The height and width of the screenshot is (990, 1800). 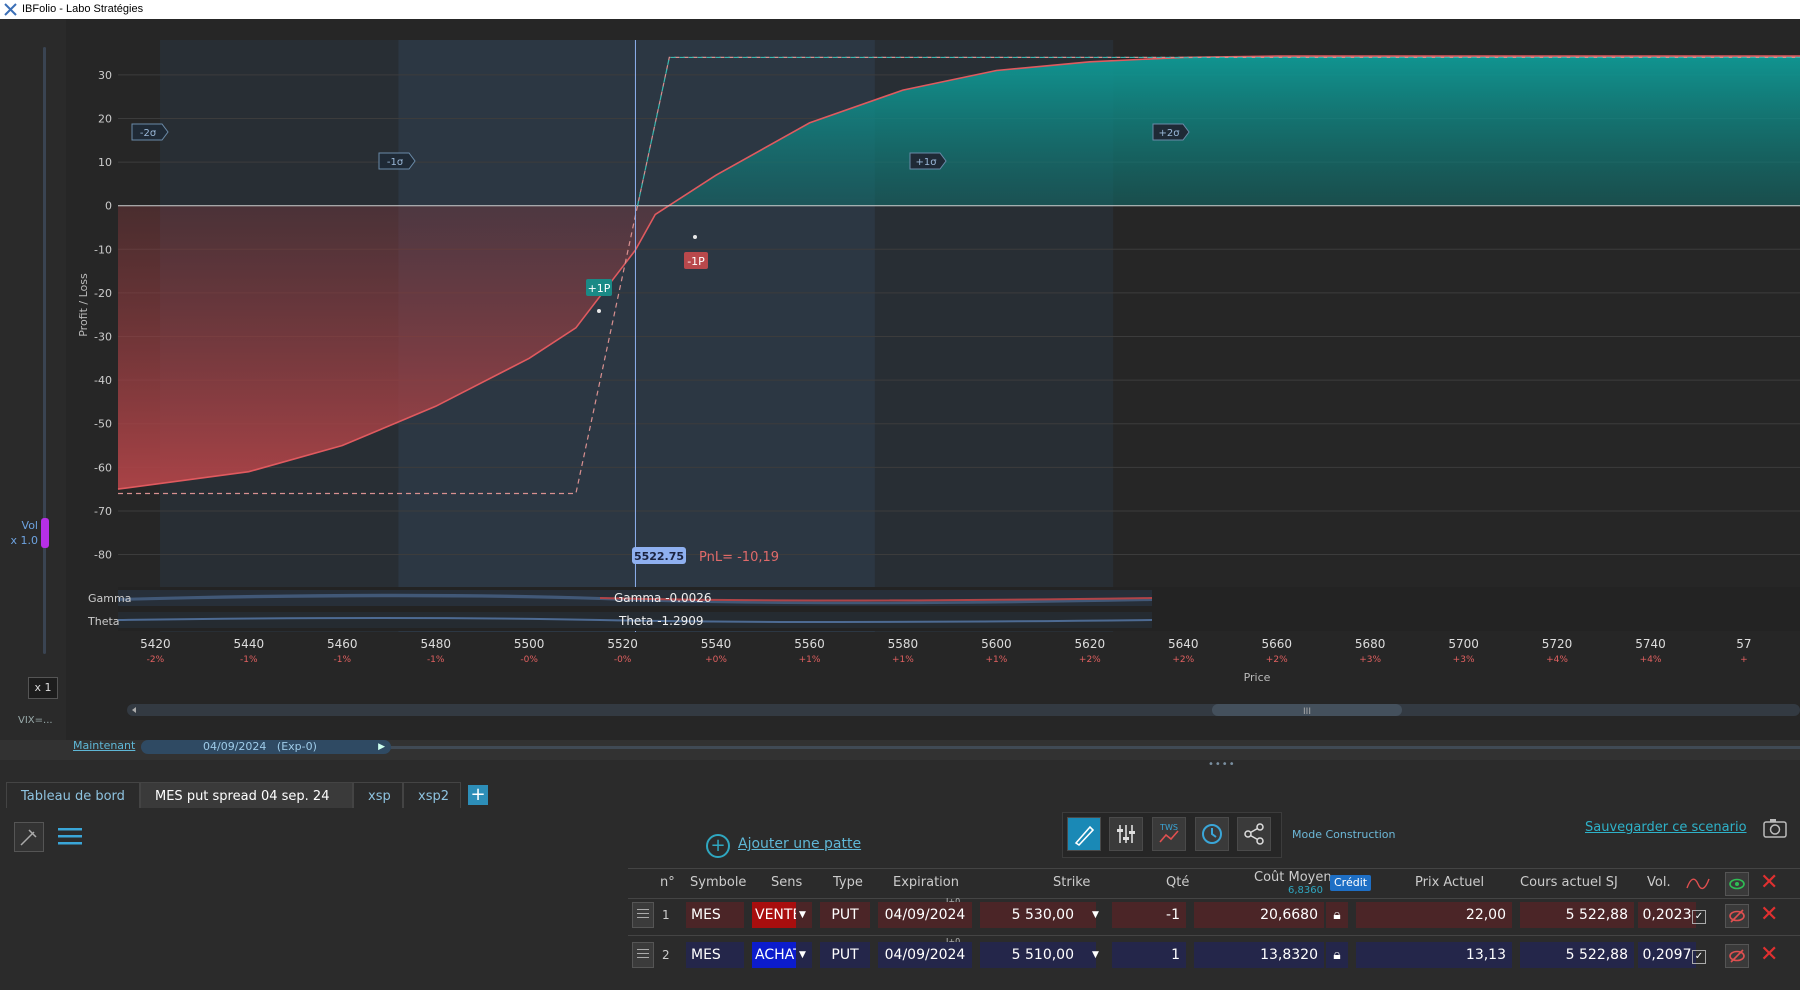 I want to click on add-circle-icon: +, so click(x=718, y=846).